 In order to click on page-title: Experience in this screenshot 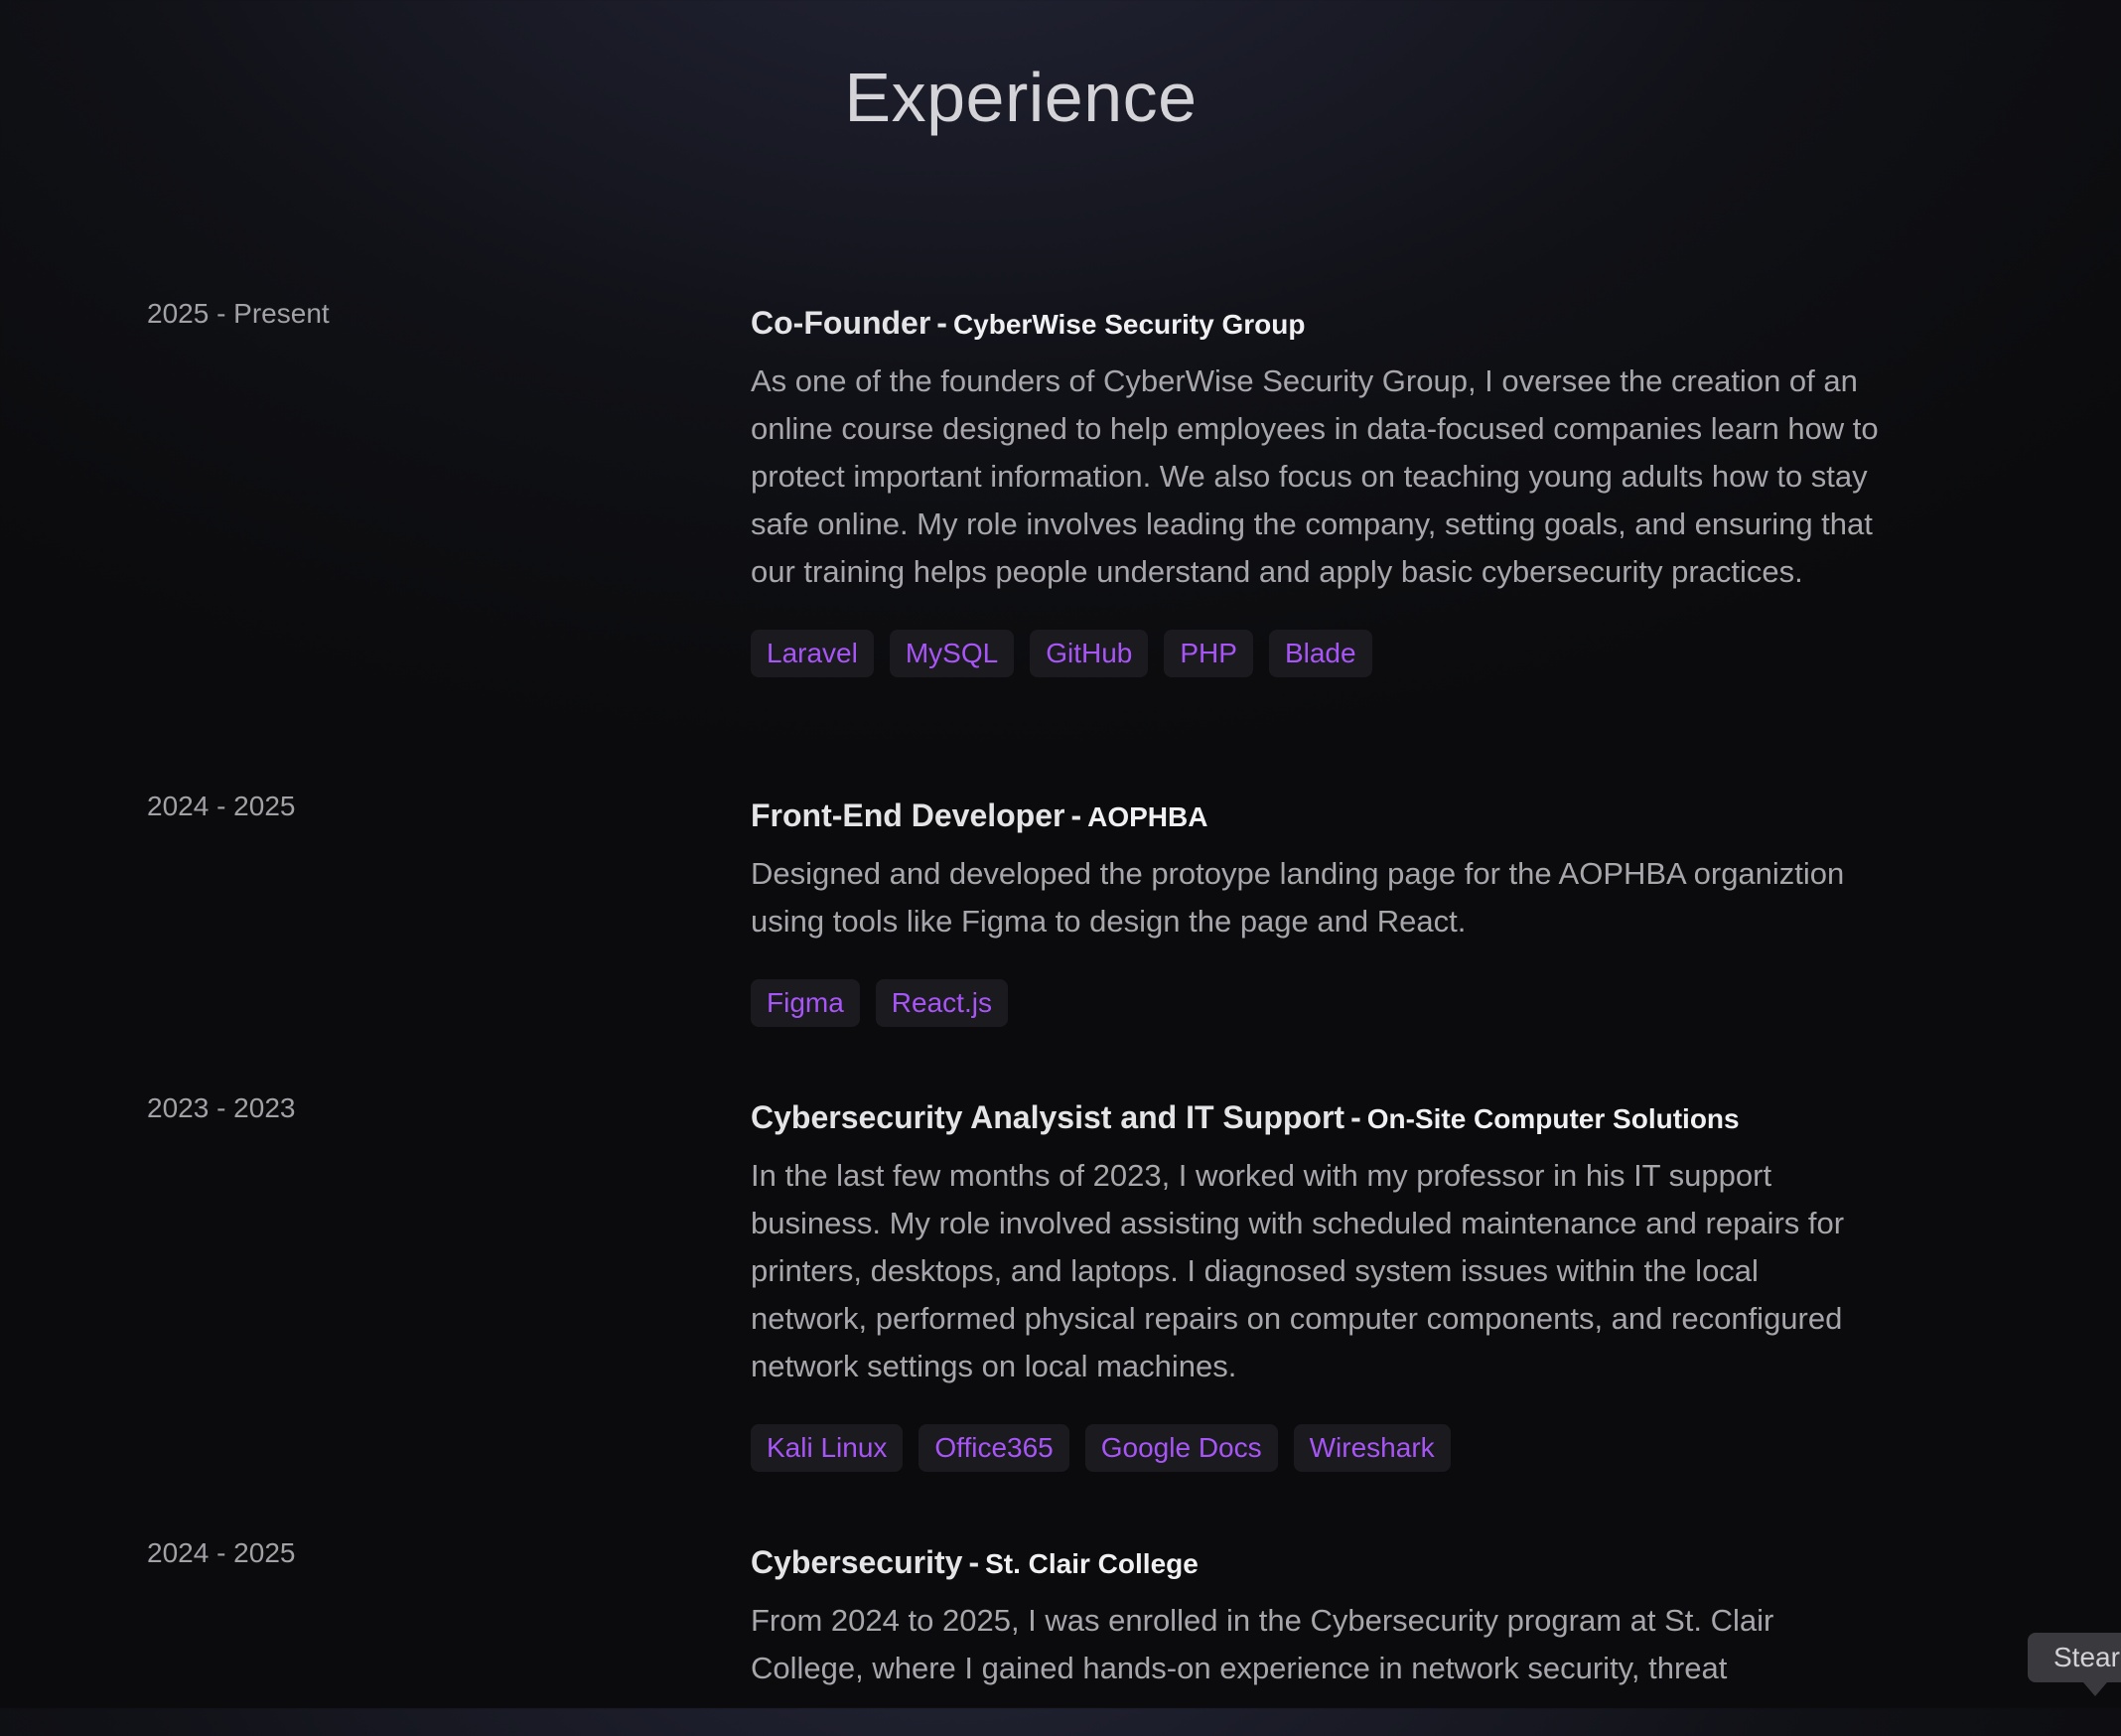, I will do `click(1021, 97)`.